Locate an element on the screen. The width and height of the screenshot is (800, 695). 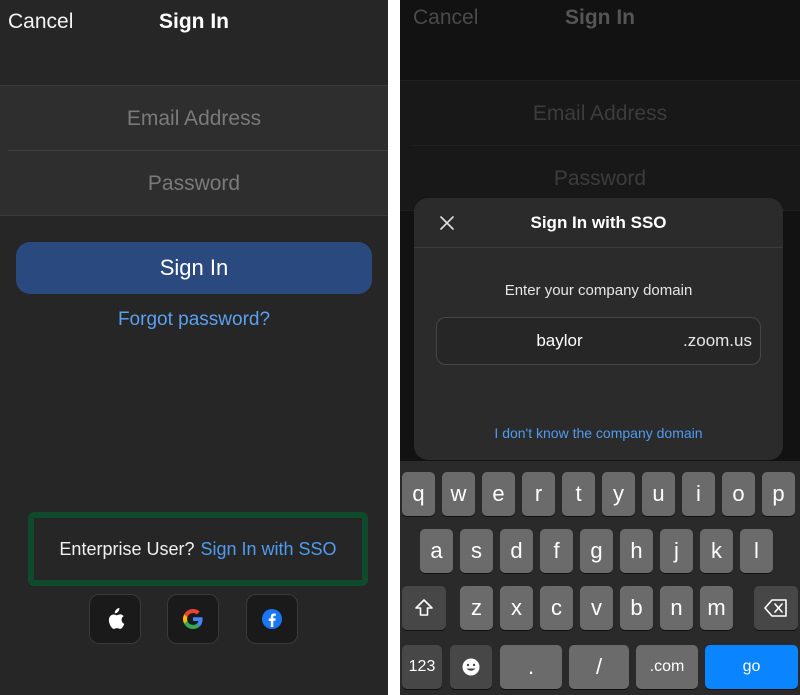
key-n: n is located at coordinates (676, 608).